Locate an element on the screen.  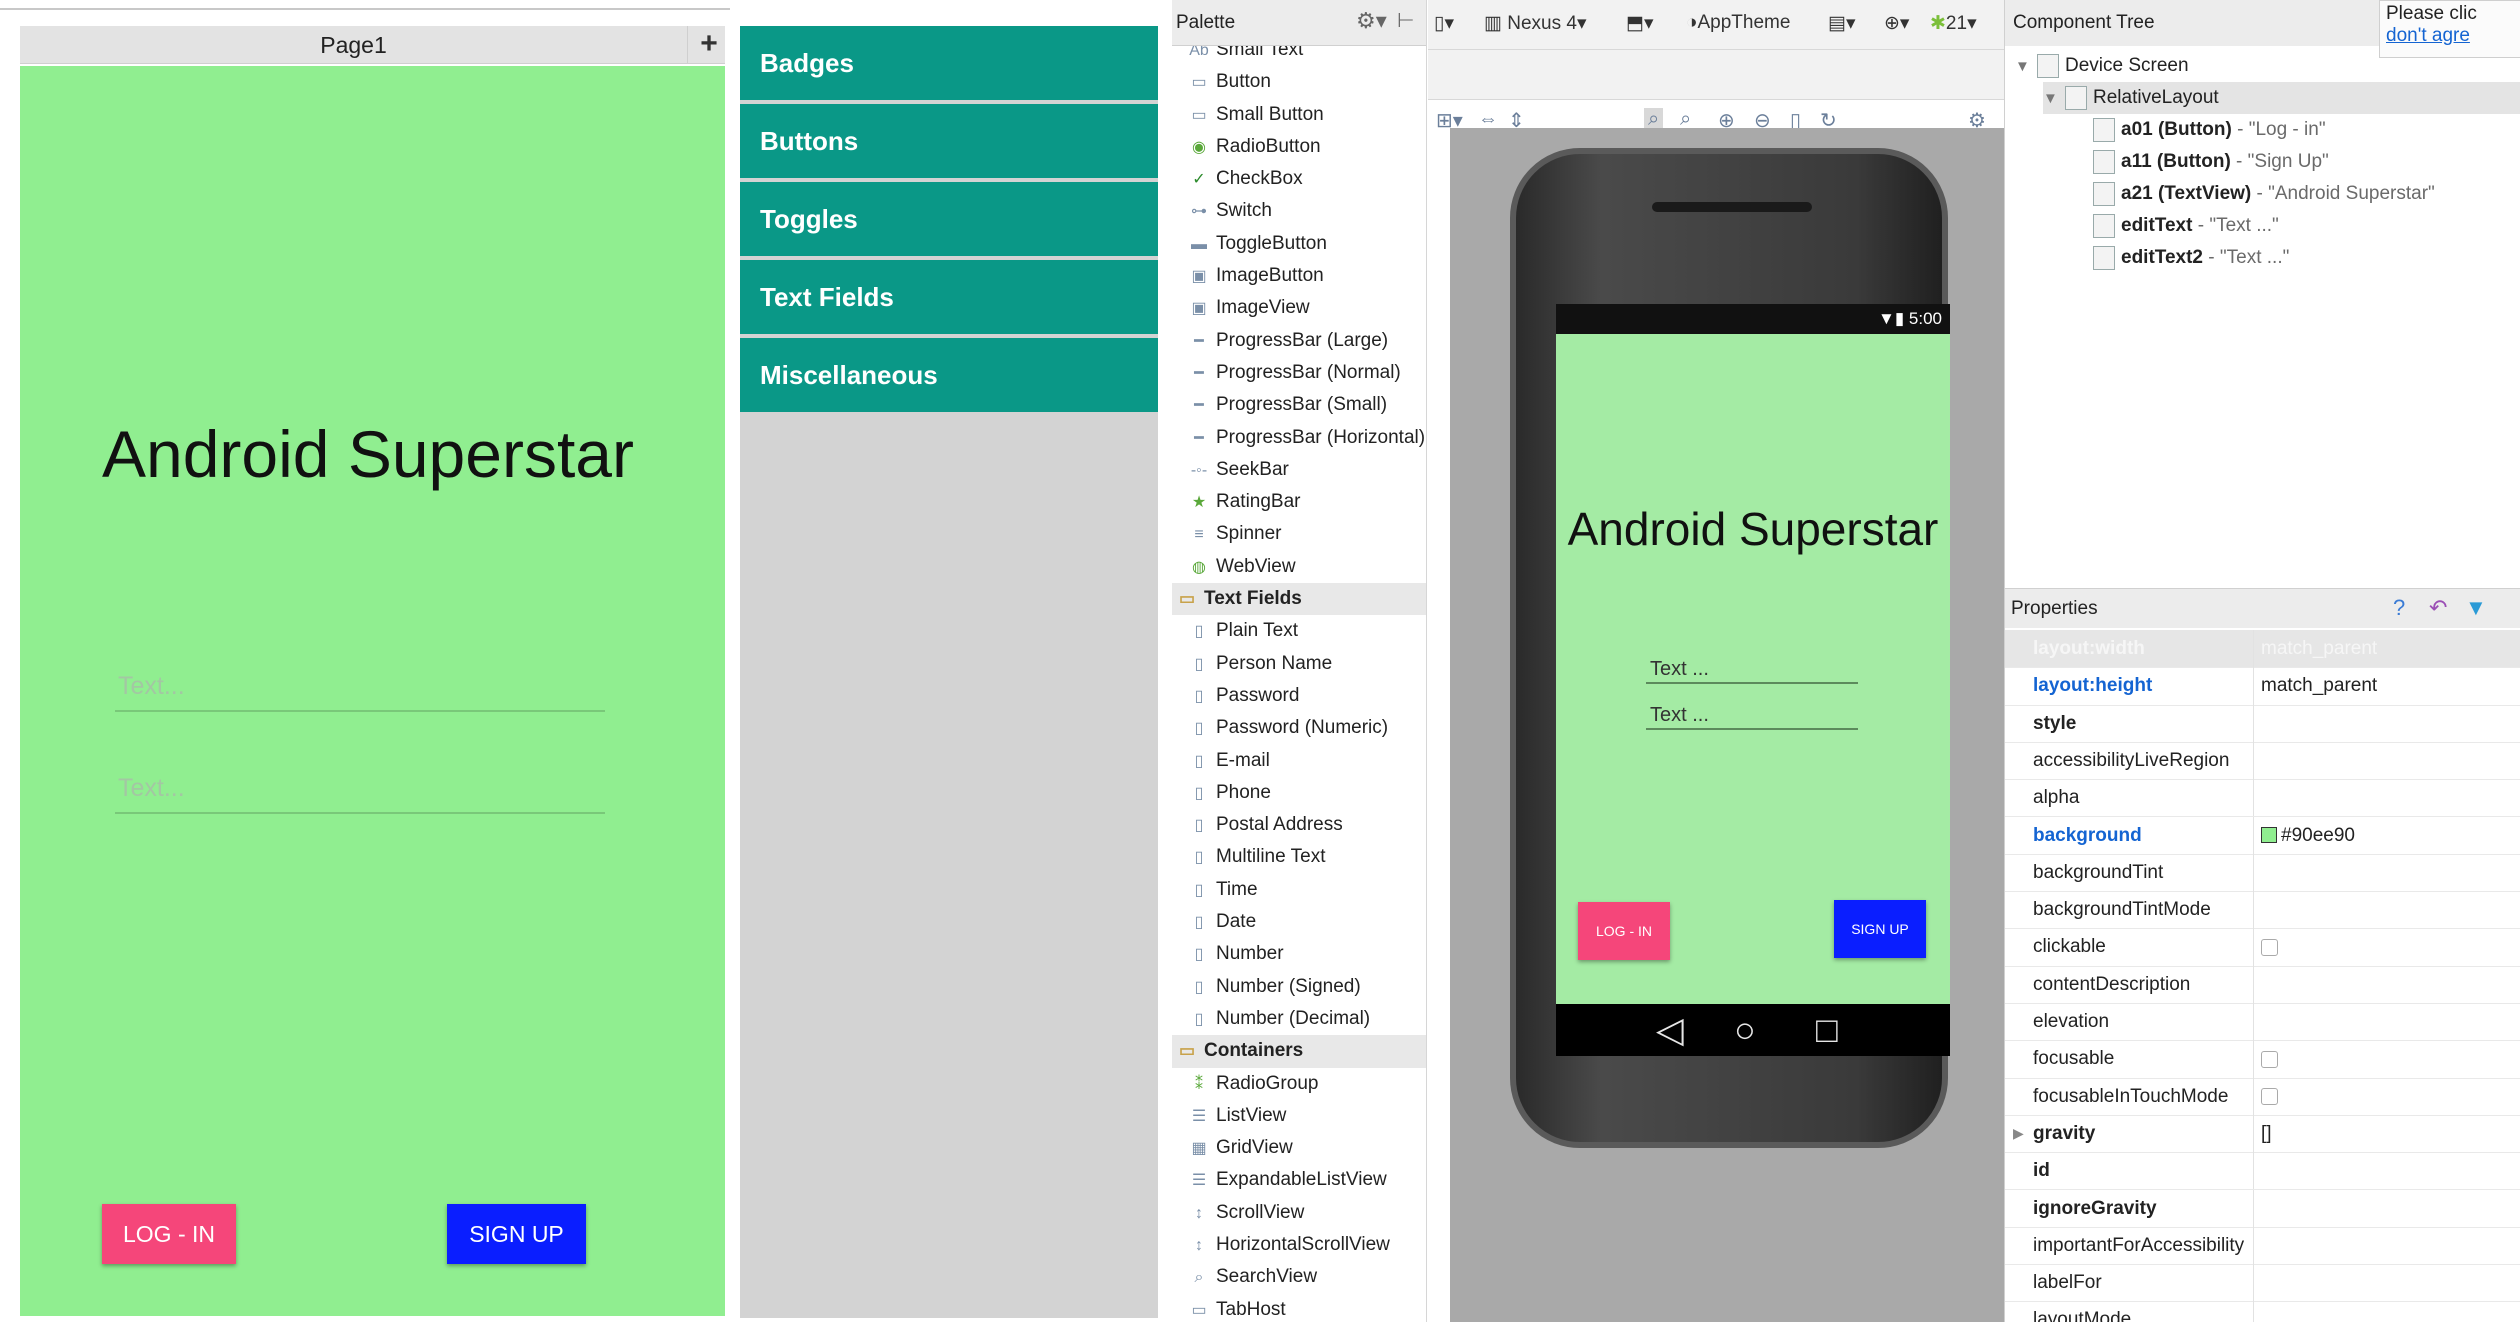
palette-item: ⁑ RadioGroup is located at coordinates (1299, 1084).